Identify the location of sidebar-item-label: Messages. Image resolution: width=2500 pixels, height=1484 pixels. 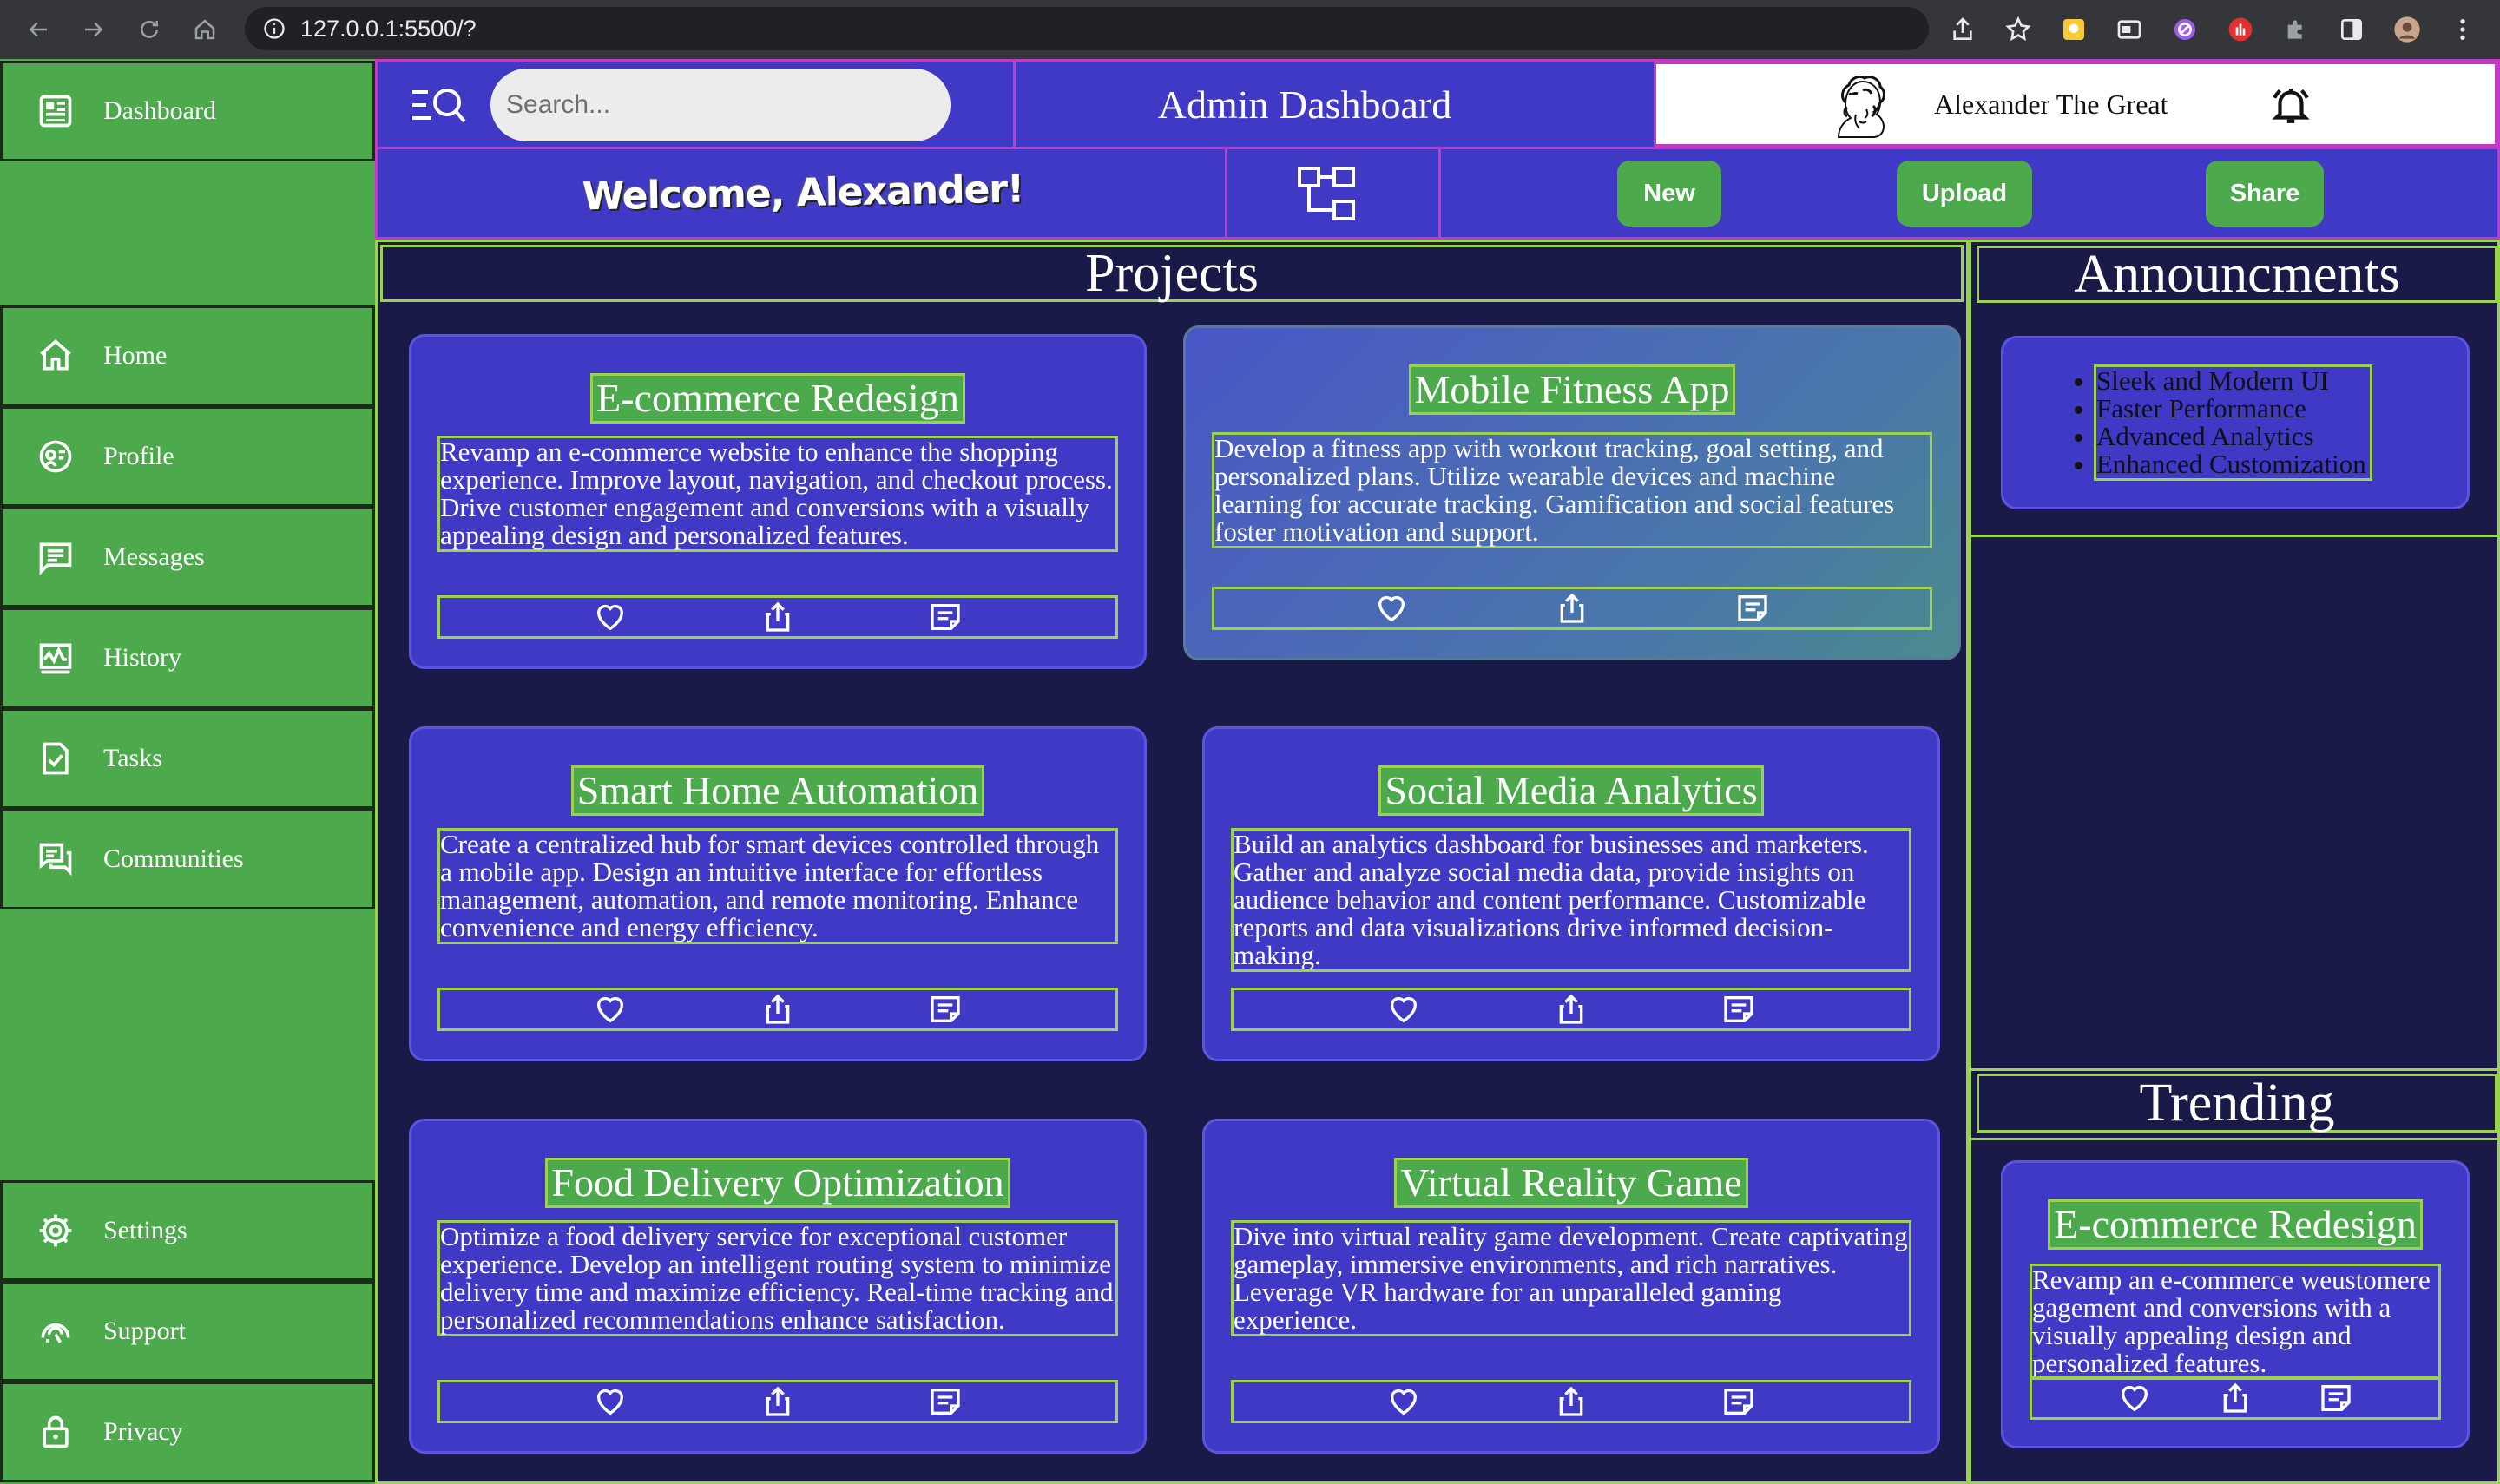
(154, 556).